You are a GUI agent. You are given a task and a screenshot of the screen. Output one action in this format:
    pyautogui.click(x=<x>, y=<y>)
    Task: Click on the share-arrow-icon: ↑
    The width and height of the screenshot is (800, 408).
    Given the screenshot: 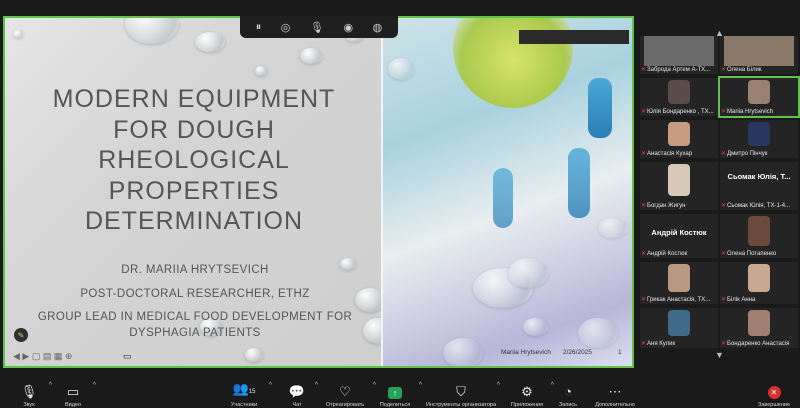 What is the action you would take?
    pyautogui.click(x=395, y=393)
    